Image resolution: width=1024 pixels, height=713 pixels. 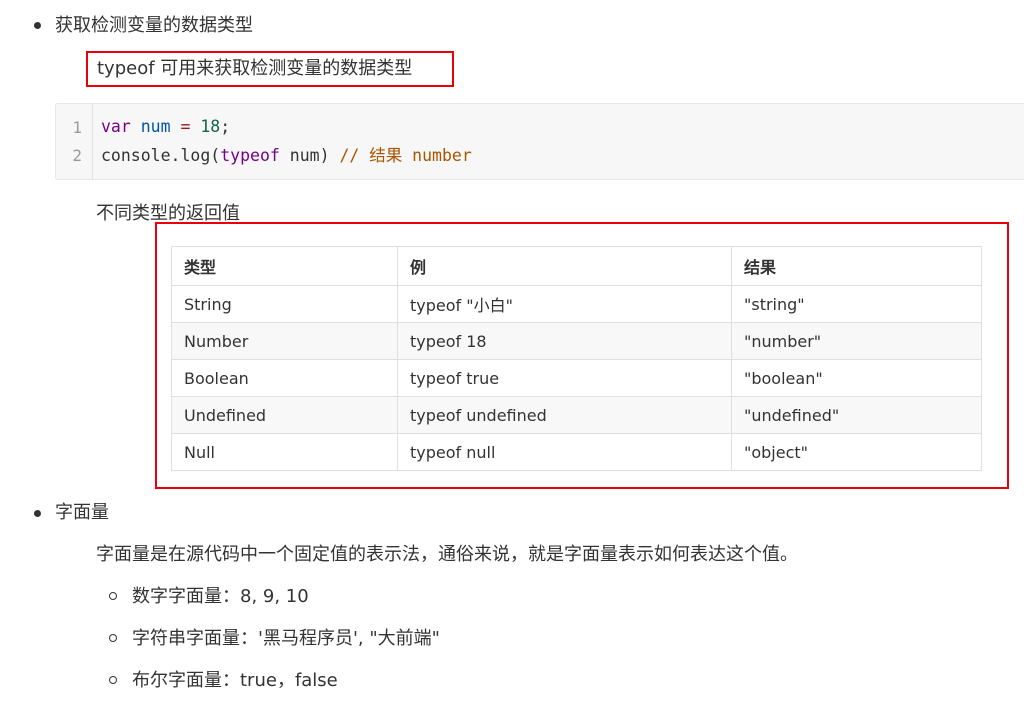 I want to click on code-line: console.log(typeof num) // 结果 number, so click(x=286, y=156).